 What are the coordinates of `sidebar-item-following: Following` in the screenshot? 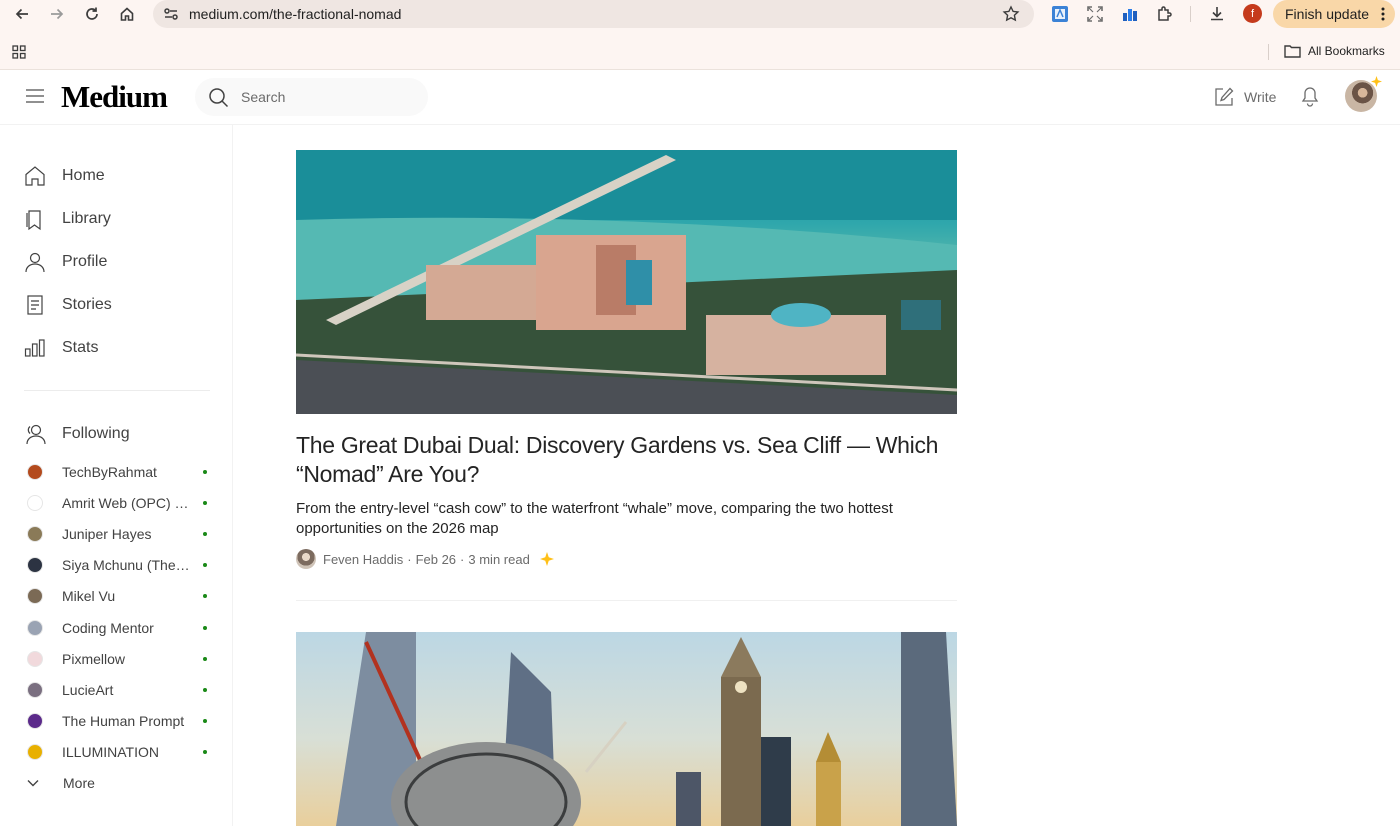 It's located at (76, 434).